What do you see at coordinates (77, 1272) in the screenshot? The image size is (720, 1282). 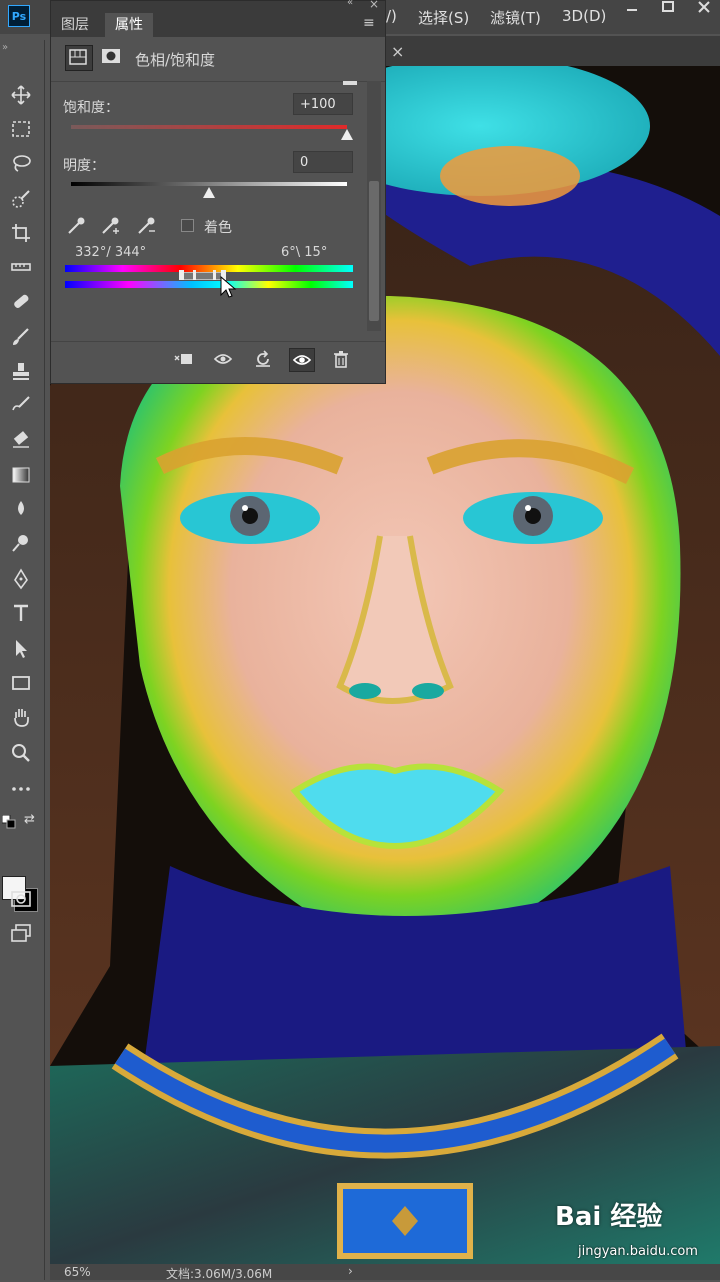 I see `zoom-level: 65%` at bounding box center [77, 1272].